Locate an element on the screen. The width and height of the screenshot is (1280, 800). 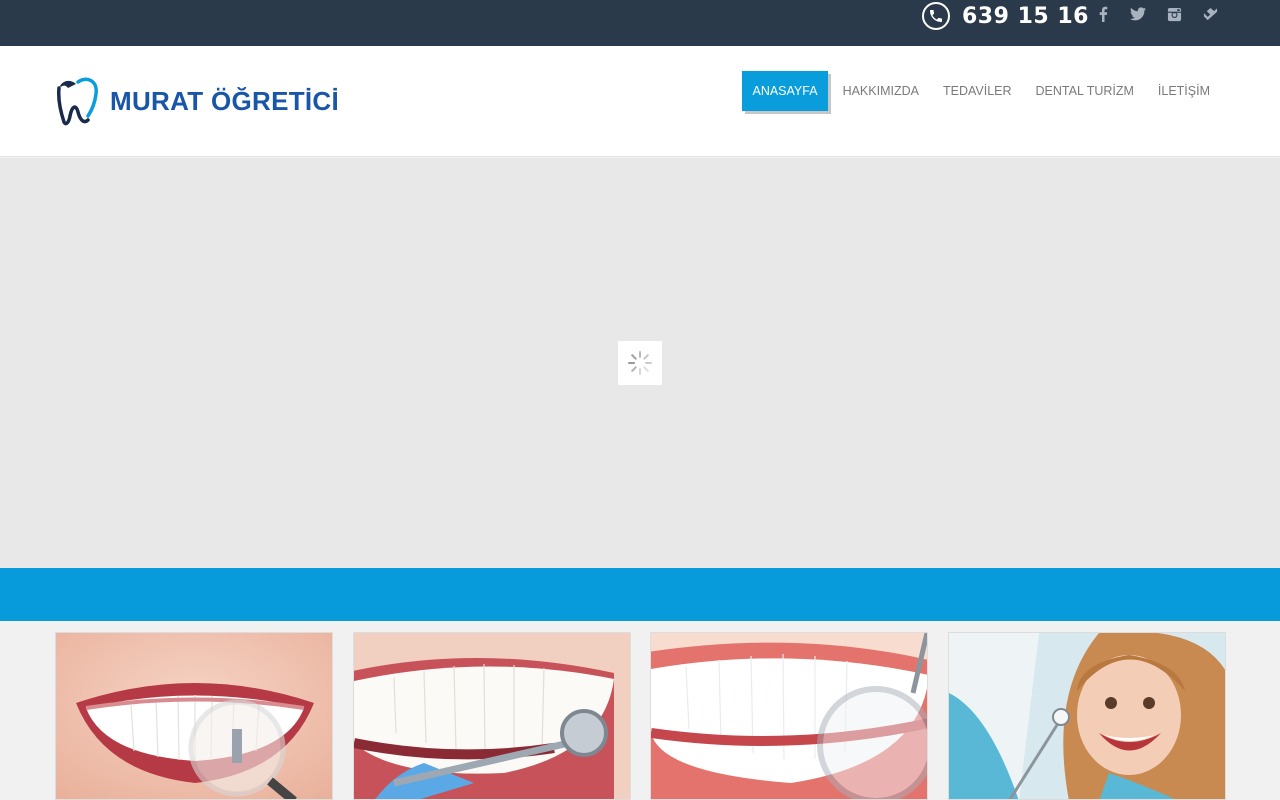
spinner-icon is located at coordinates (640, 363).